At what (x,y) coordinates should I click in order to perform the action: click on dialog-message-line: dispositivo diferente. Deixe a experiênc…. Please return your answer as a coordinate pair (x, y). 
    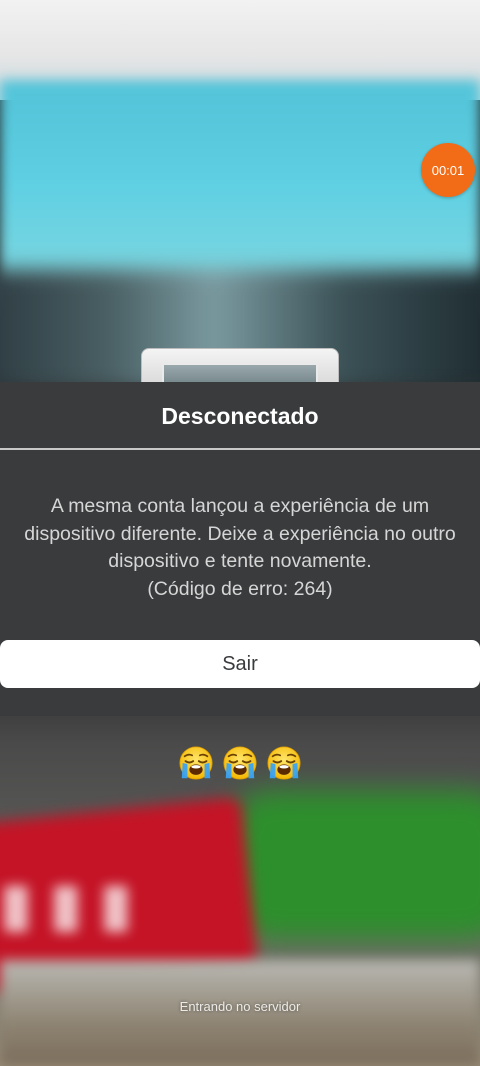
    Looking at the image, I should click on (240, 533).